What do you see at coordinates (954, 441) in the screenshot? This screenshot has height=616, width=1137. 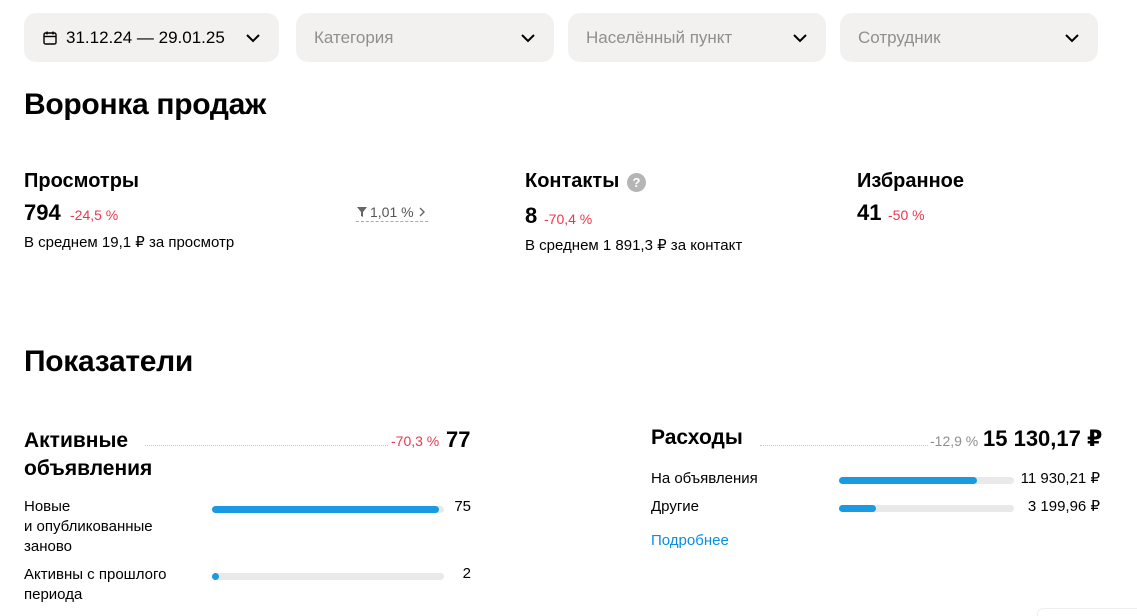 I see `expenses-delta: -12,9 %` at bounding box center [954, 441].